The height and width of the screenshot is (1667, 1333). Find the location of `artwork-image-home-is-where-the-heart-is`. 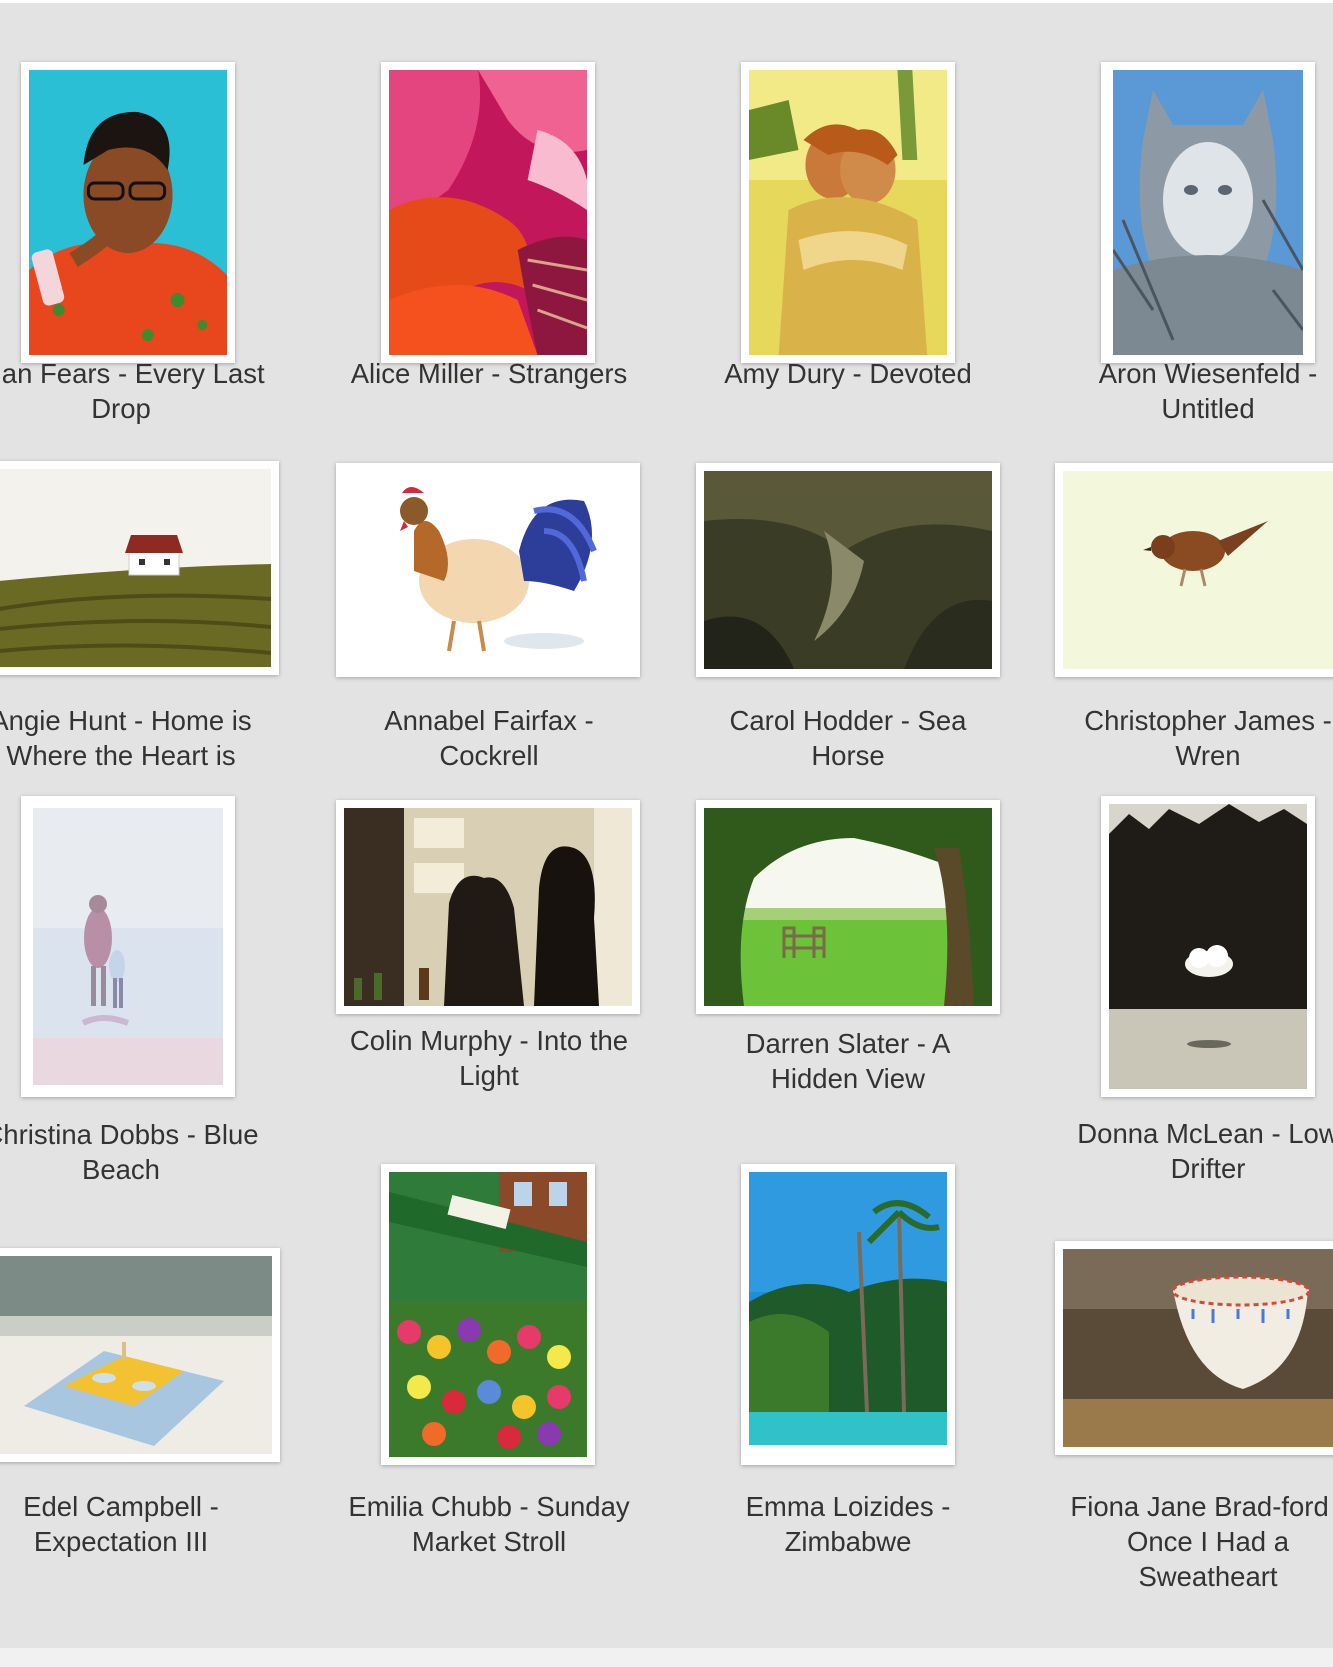

artwork-image-home-is-where-the-heart-is is located at coordinates (135, 568).